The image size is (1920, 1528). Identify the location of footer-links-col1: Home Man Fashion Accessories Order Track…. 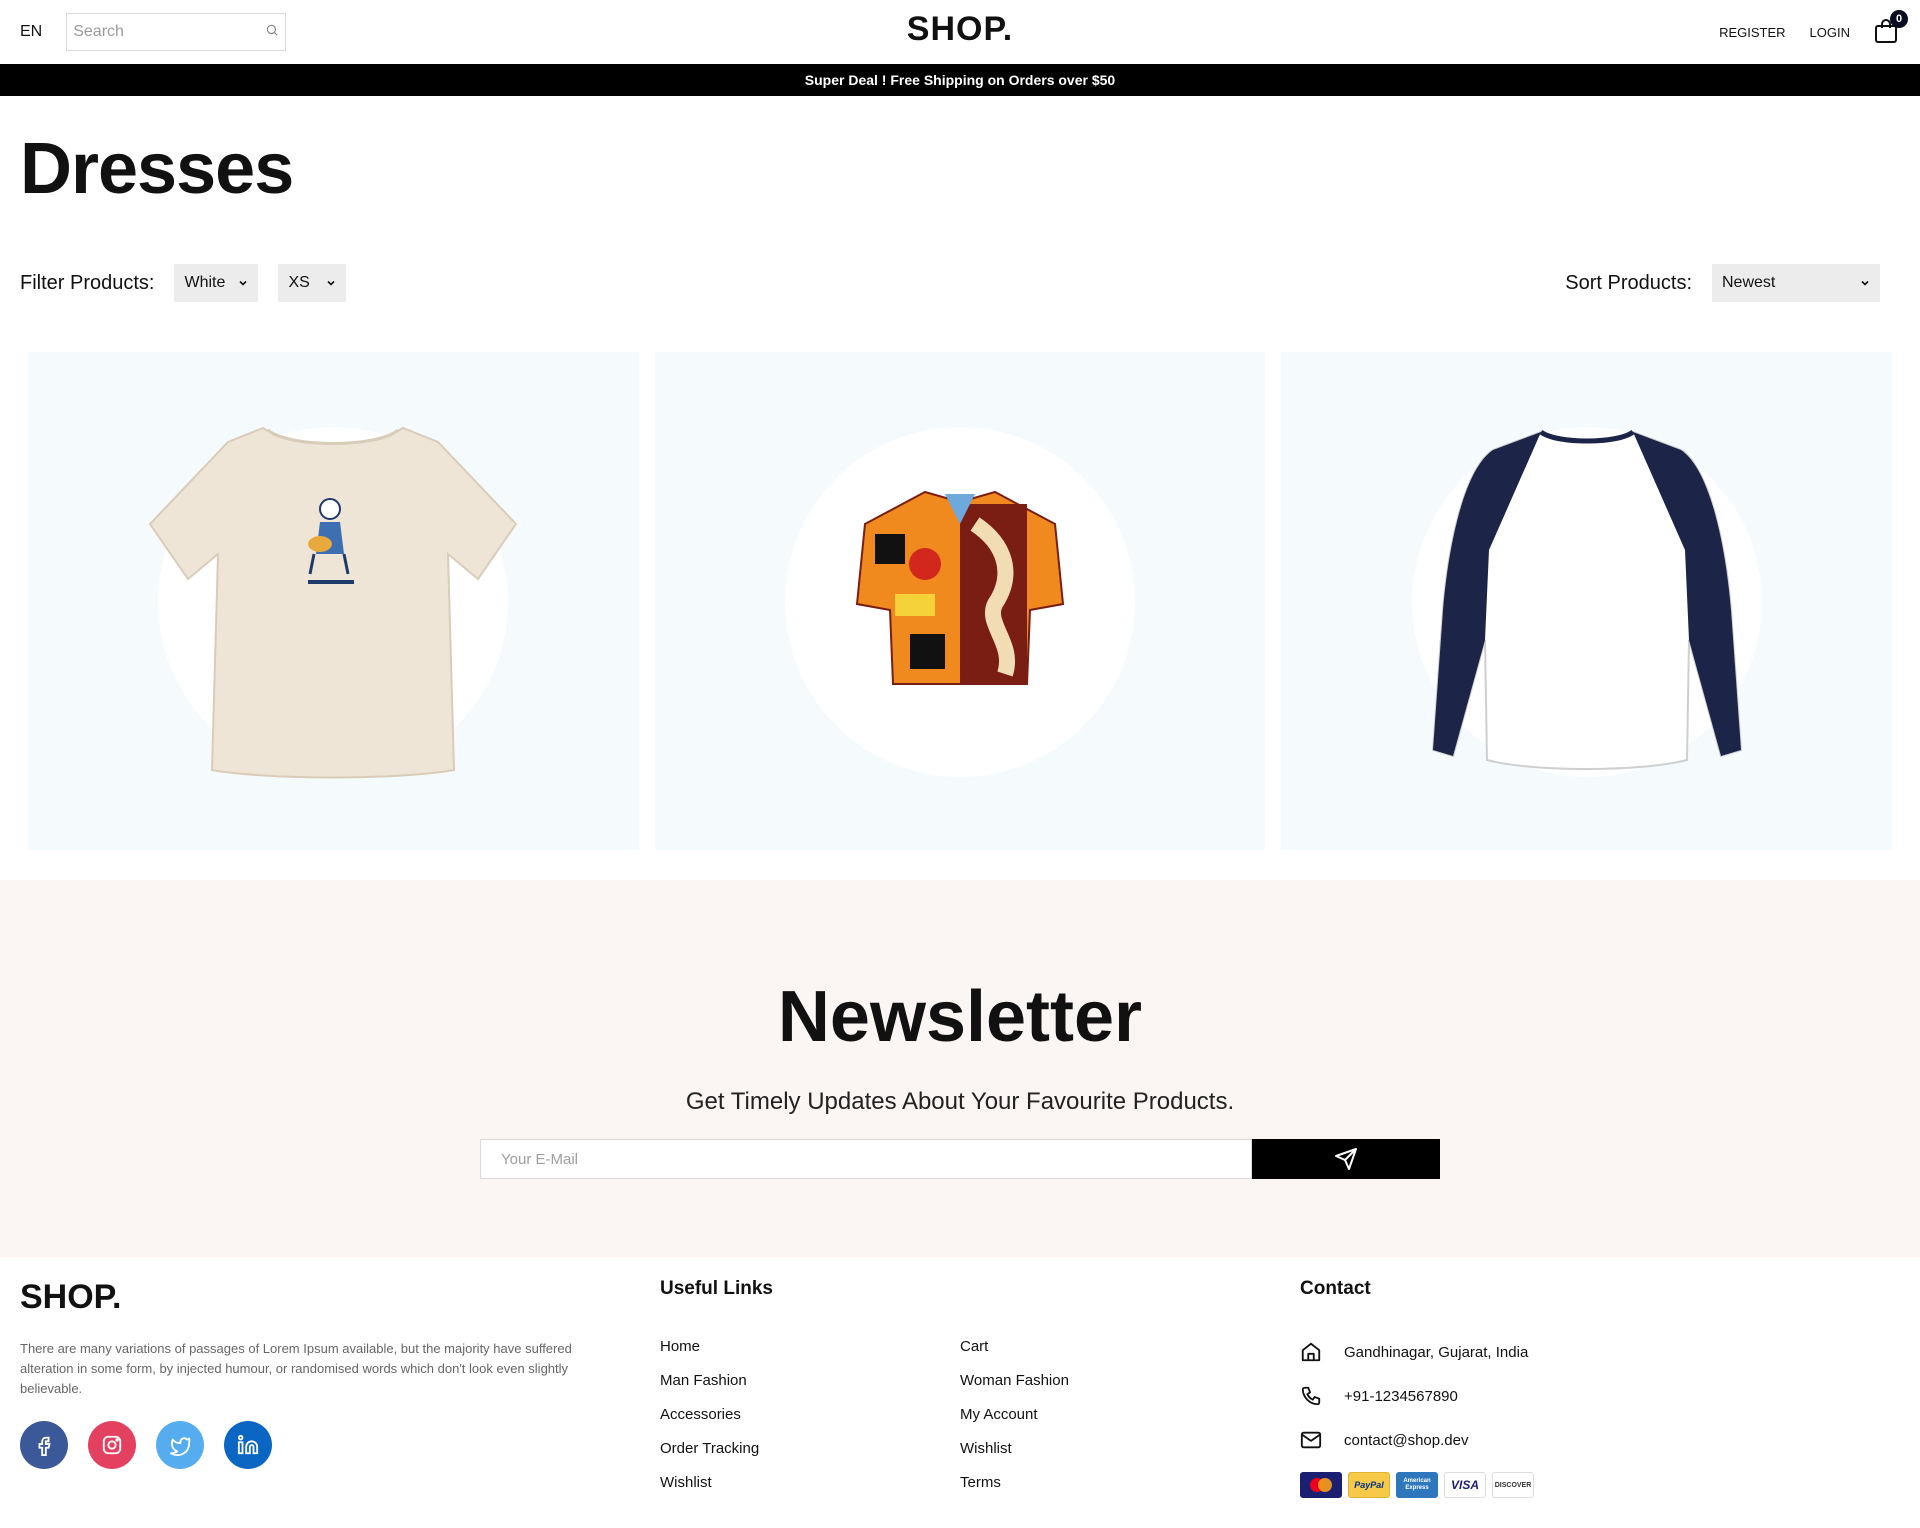
(709, 1423).